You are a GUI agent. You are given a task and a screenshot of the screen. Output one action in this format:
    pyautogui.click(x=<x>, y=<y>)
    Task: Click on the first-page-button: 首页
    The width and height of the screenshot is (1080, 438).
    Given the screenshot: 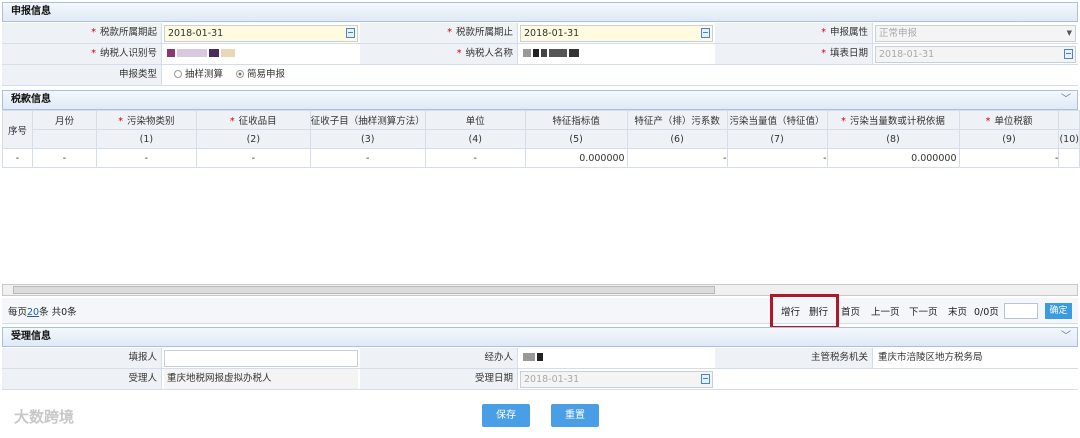 What is the action you would take?
    pyautogui.click(x=850, y=311)
    